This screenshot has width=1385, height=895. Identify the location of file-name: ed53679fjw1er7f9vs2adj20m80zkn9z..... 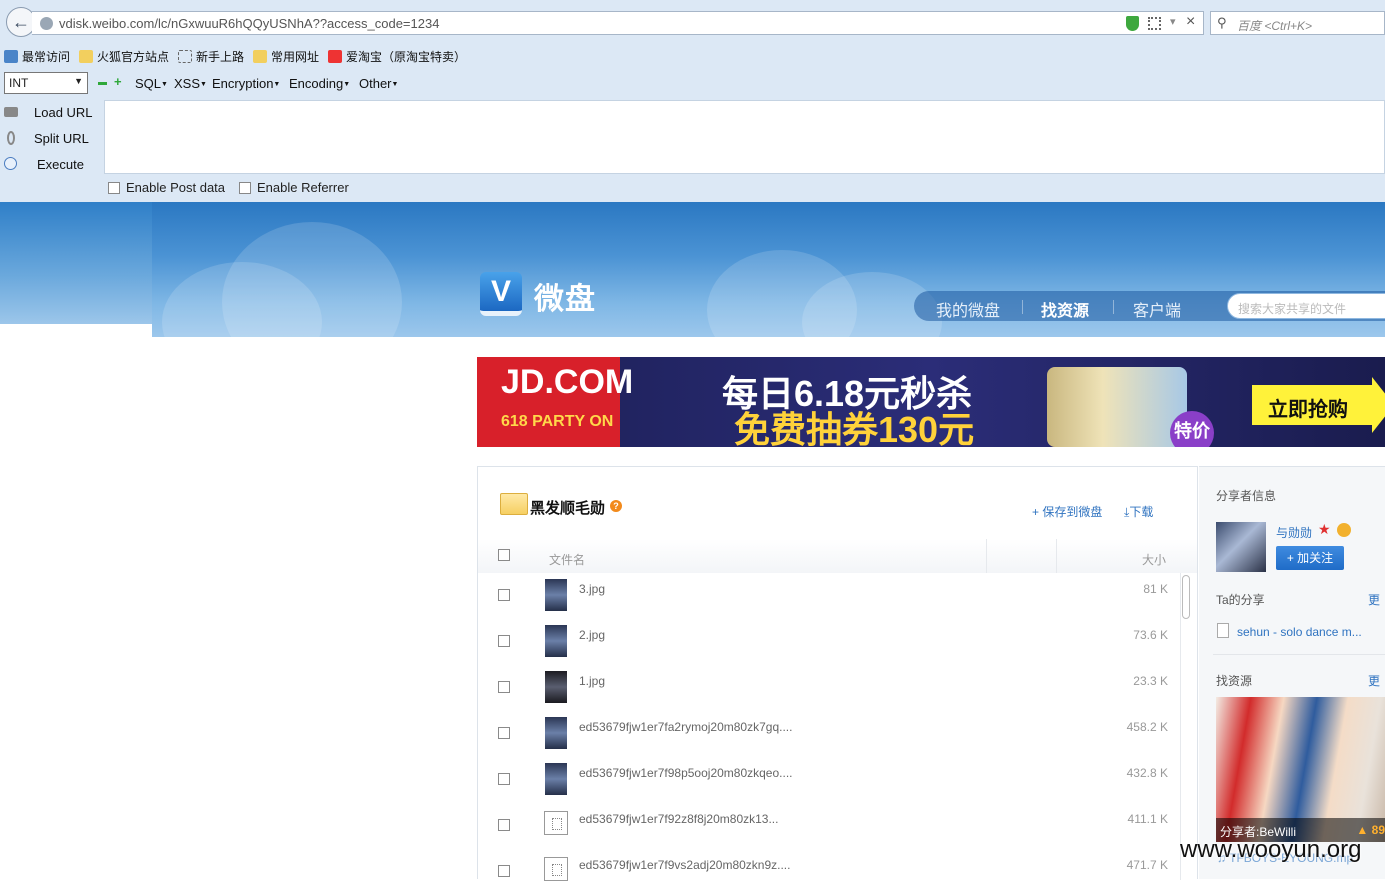
(684, 865).